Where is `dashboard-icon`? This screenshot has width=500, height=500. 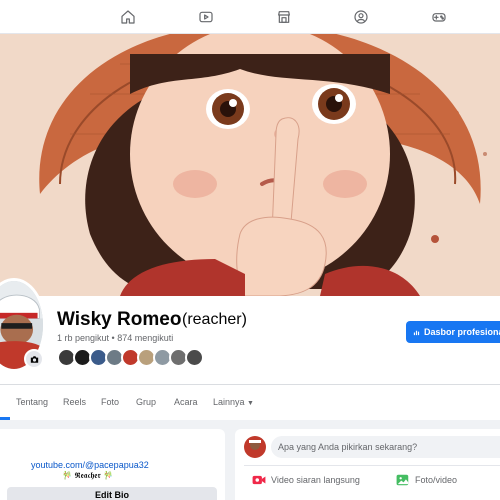 dashboard-icon is located at coordinates (416, 332).